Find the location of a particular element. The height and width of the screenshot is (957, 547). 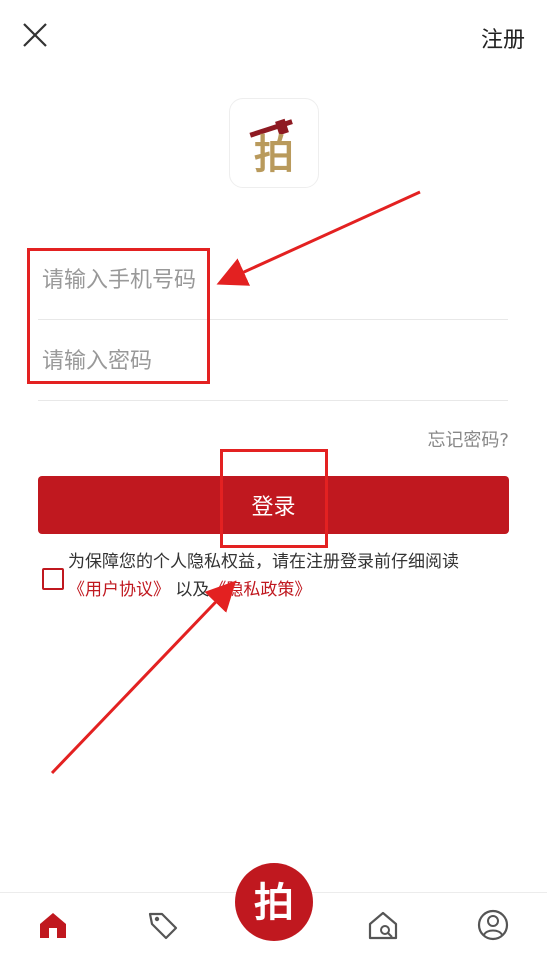

profile-icon is located at coordinates (493, 925).